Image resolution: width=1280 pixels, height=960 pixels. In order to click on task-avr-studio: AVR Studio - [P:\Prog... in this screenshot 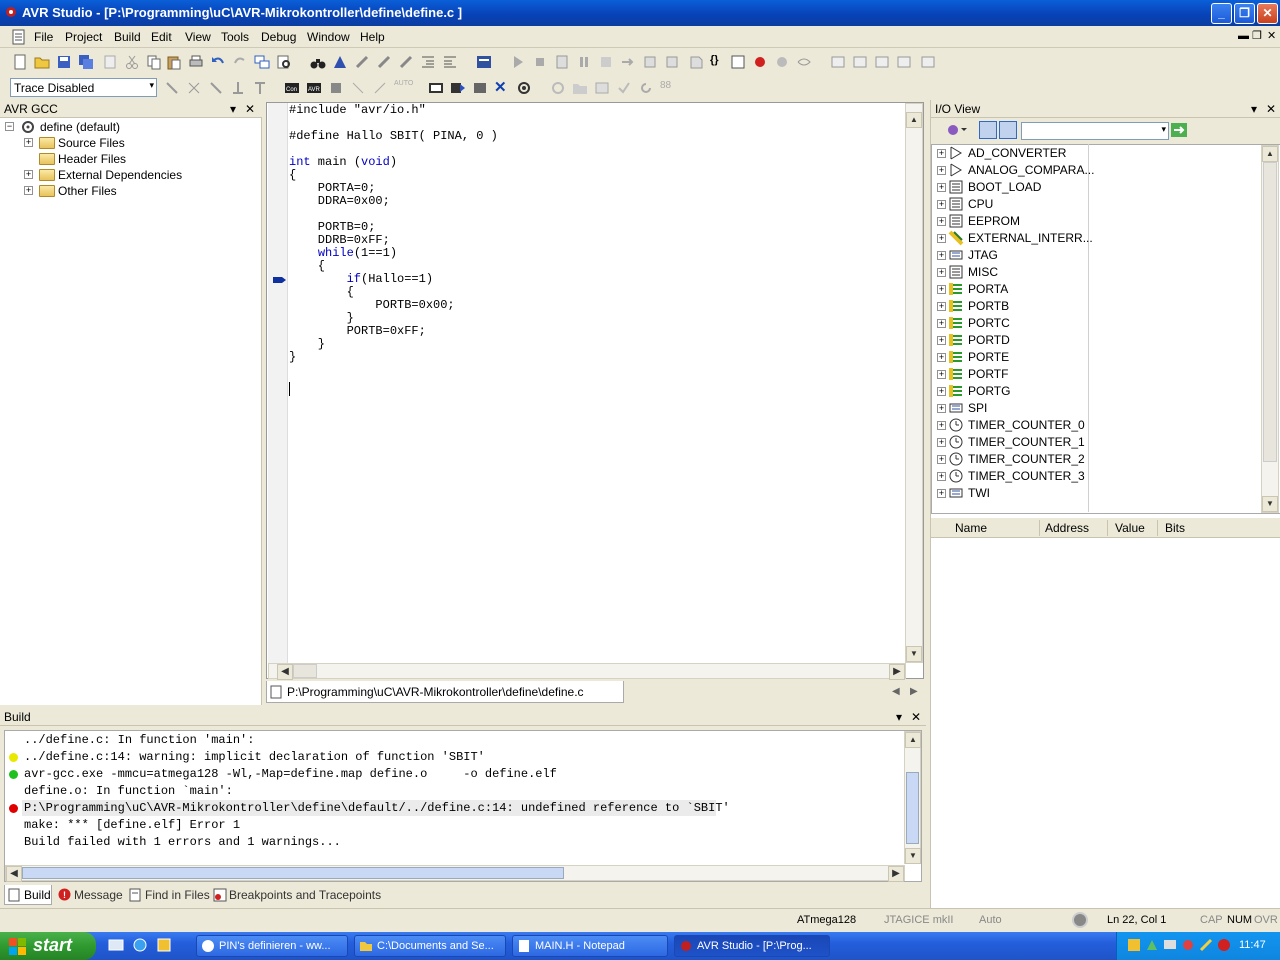, I will do `click(752, 946)`.